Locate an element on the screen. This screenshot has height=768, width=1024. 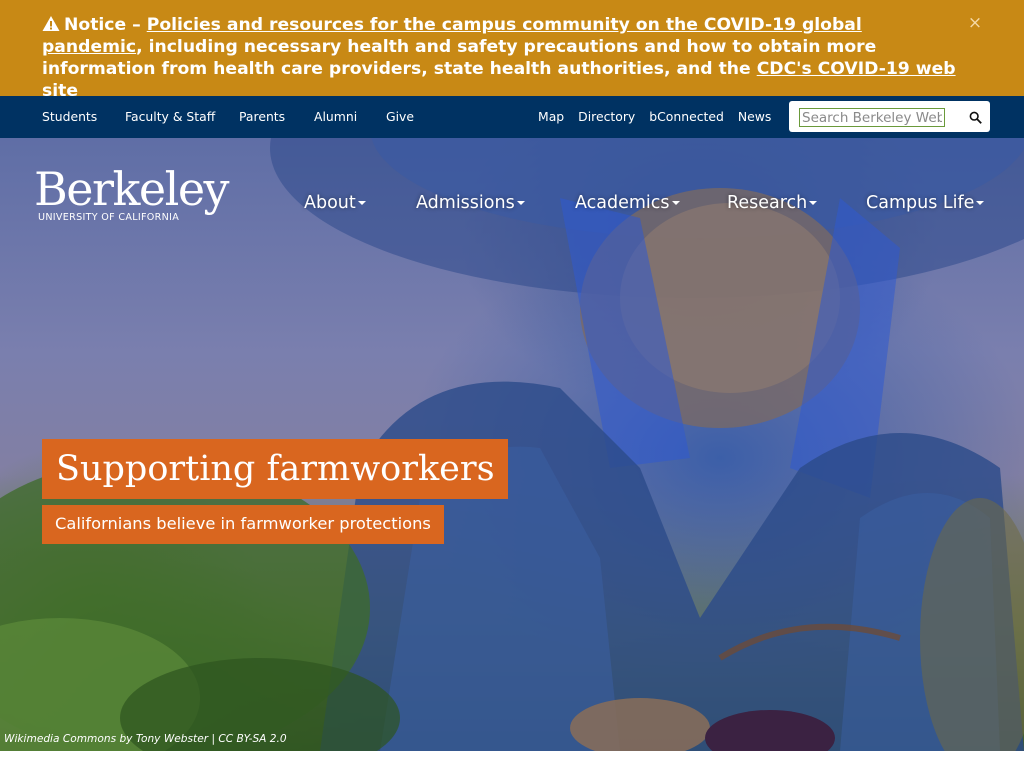
utility-link-bconnected: bConnected is located at coordinates (686, 116).